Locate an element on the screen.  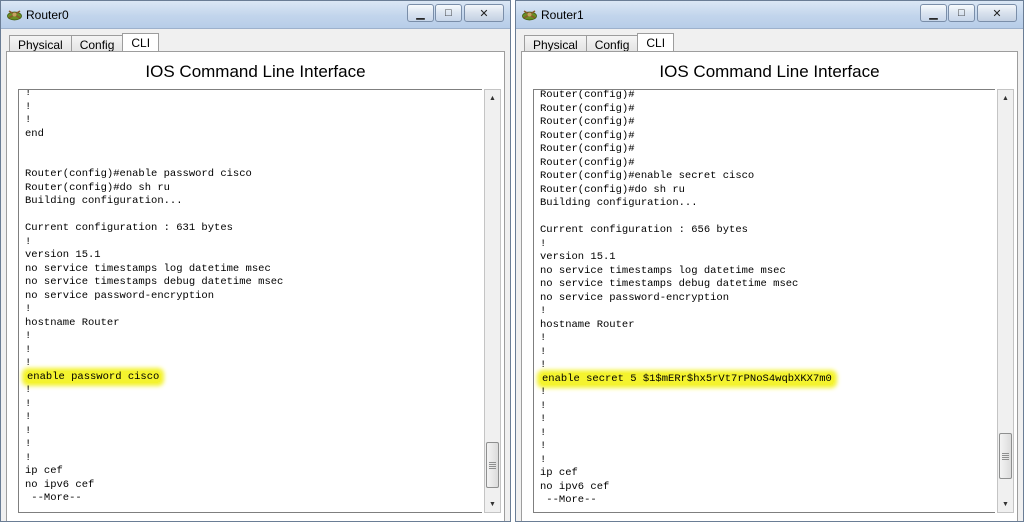
console-line: --More-- is located at coordinates (250, 499).